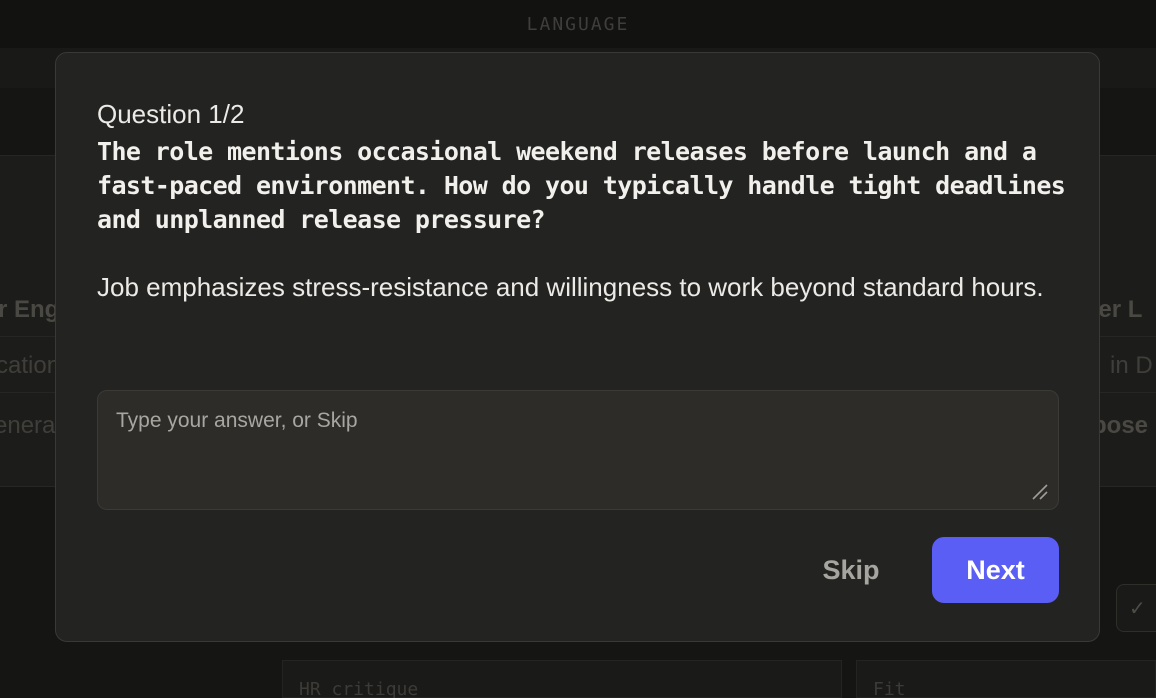 The image size is (1156, 698). I want to click on skip-button: Skip, so click(851, 570).